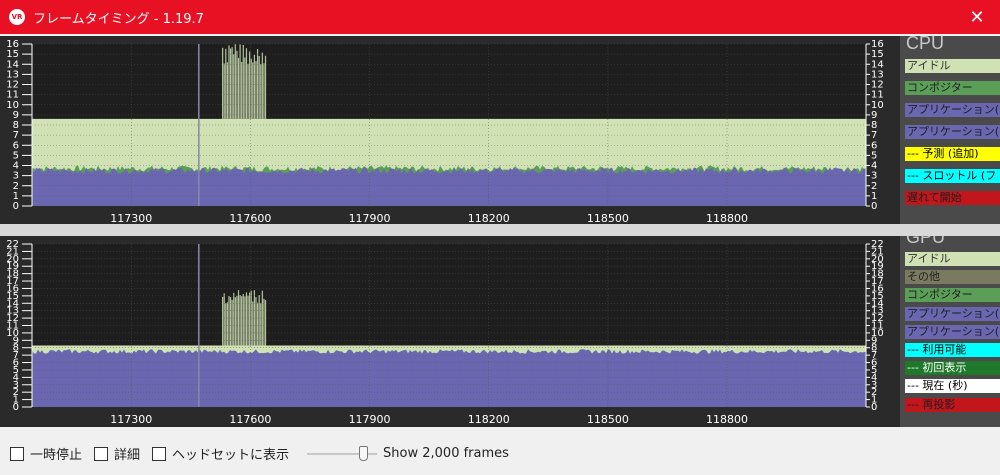 The height and width of the screenshot is (475, 1000). Describe the element at coordinates (874, 115) in the screenshot. I see `cpu-y-tick-right: 9` at that location.